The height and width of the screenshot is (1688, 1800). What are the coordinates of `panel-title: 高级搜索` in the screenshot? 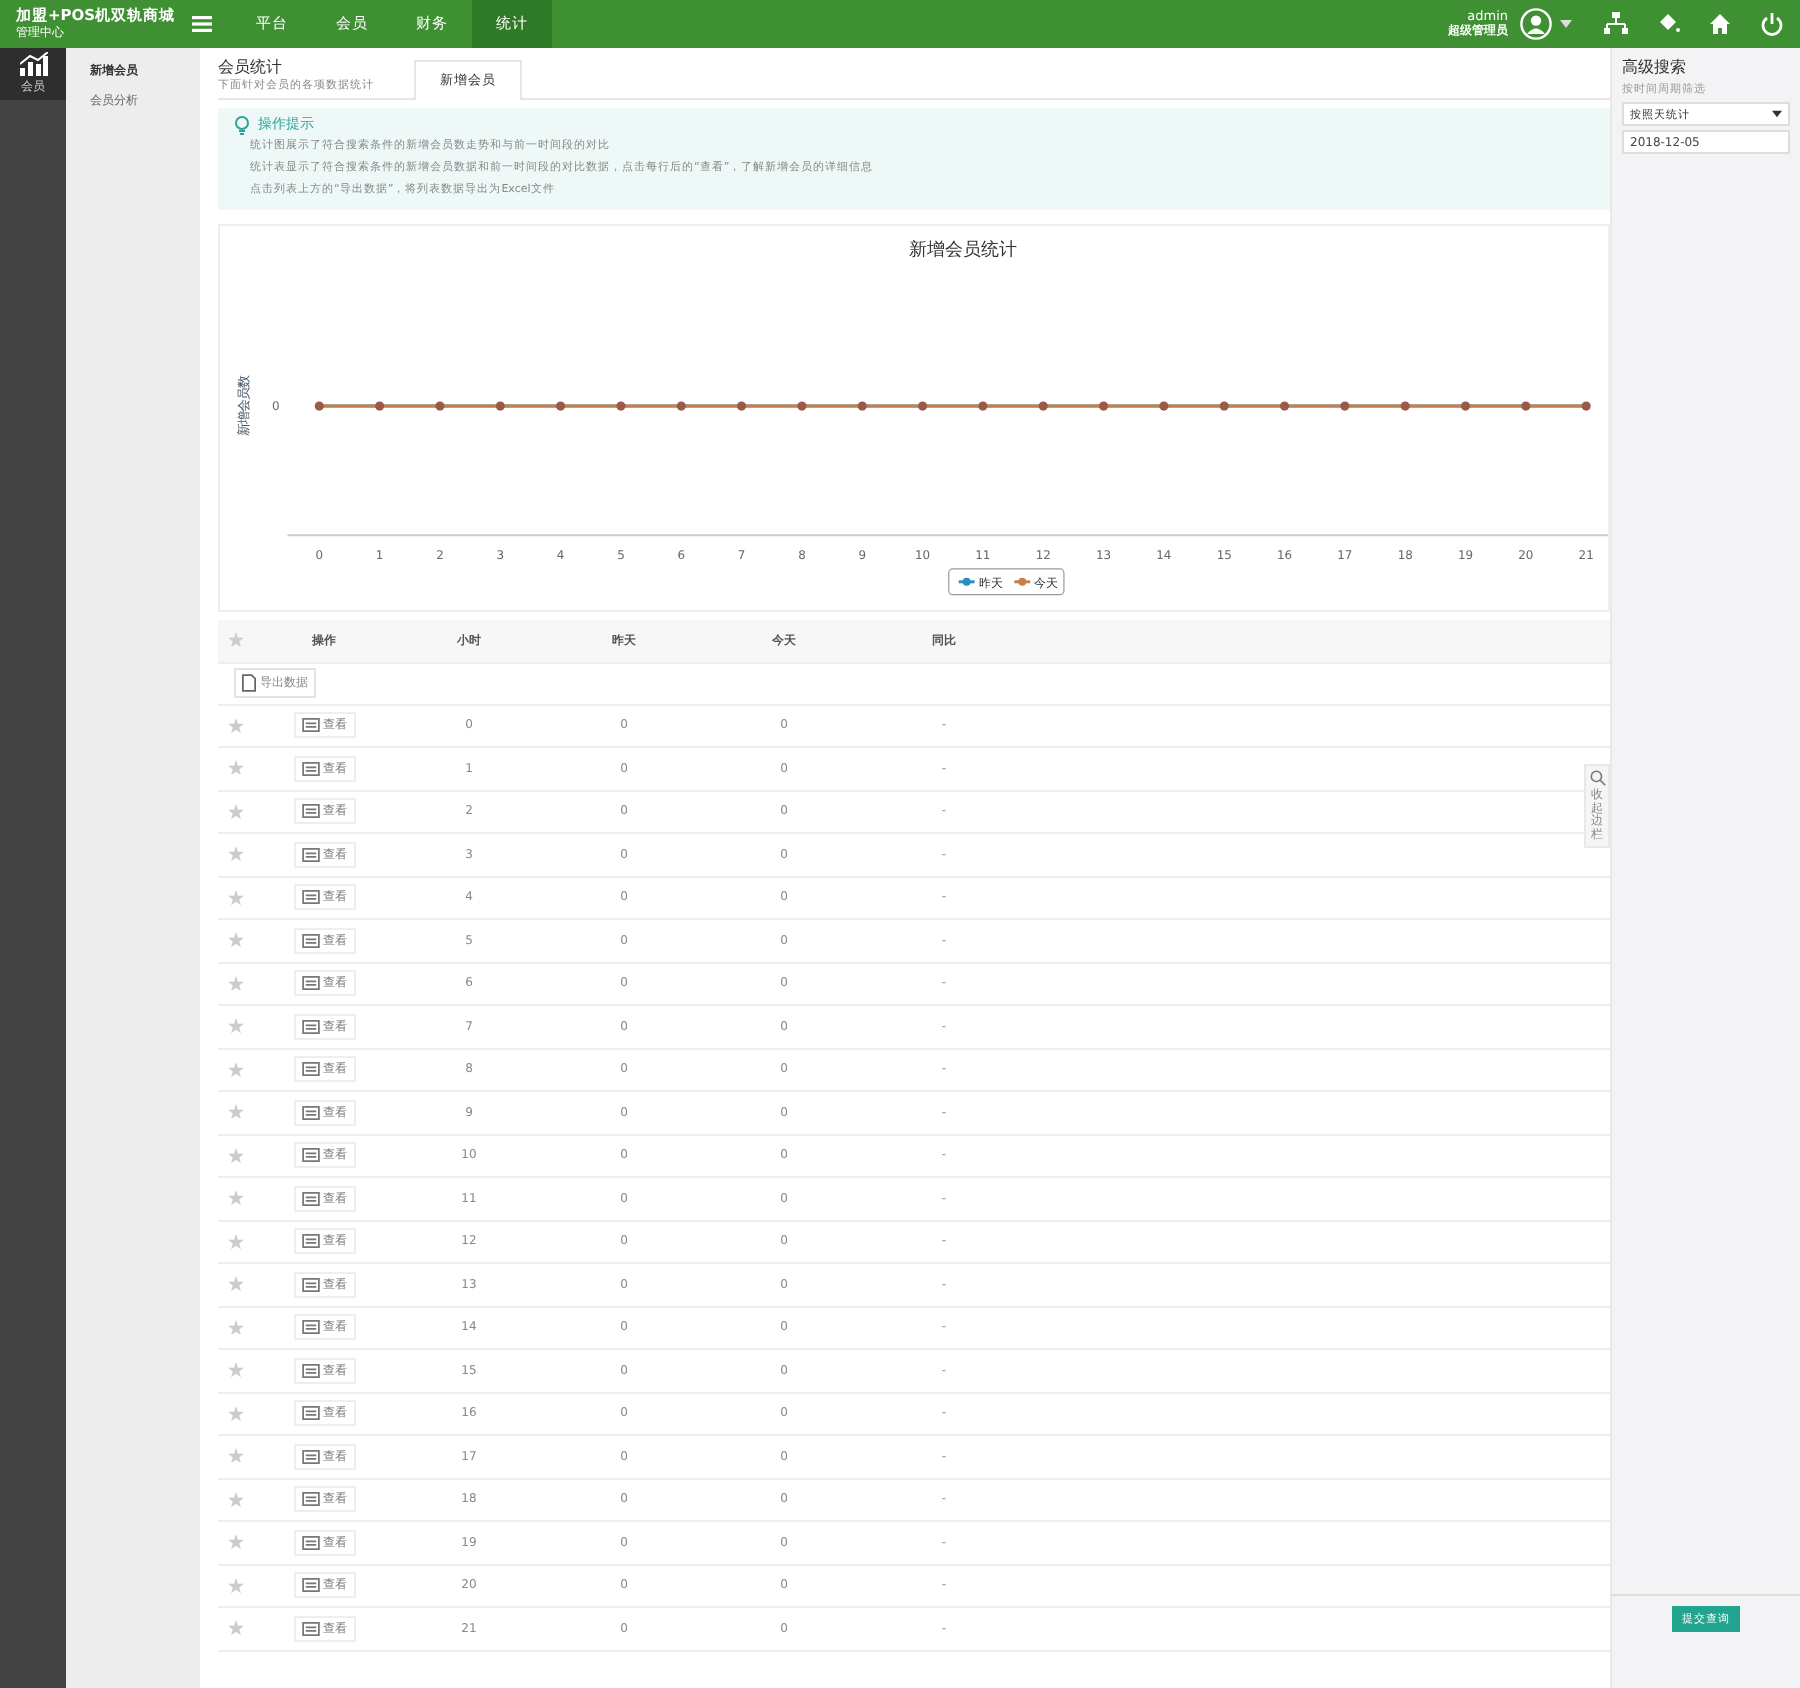 It's located at (1655, 67).